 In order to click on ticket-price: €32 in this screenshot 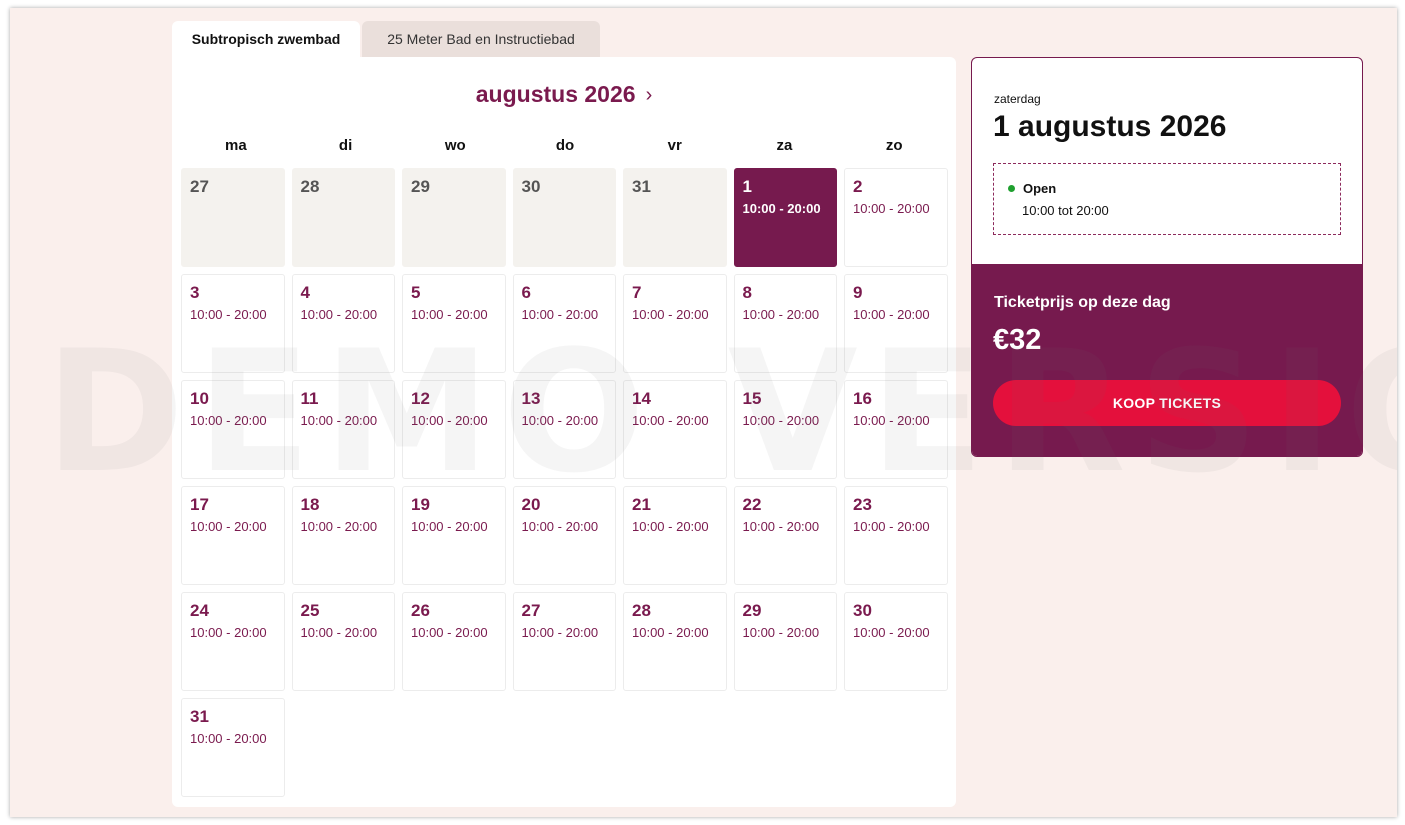, I will do `click(1017, 340)`.